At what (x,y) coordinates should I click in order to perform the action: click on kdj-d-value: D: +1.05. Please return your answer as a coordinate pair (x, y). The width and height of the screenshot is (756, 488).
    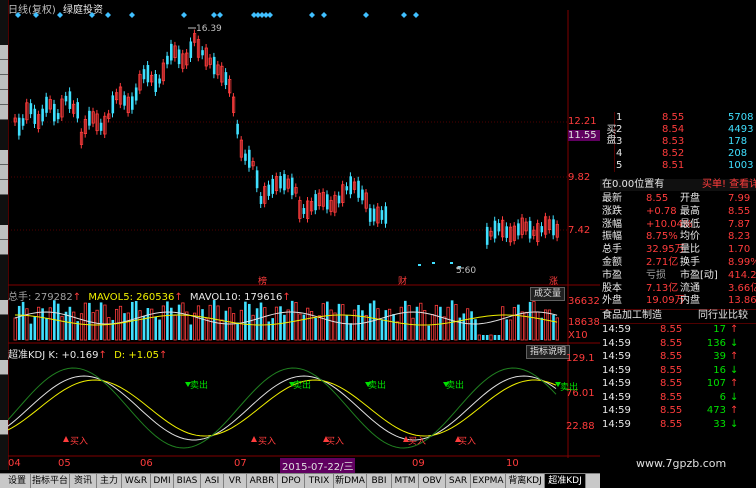
    Looking at the image, I should click on (136, 355).